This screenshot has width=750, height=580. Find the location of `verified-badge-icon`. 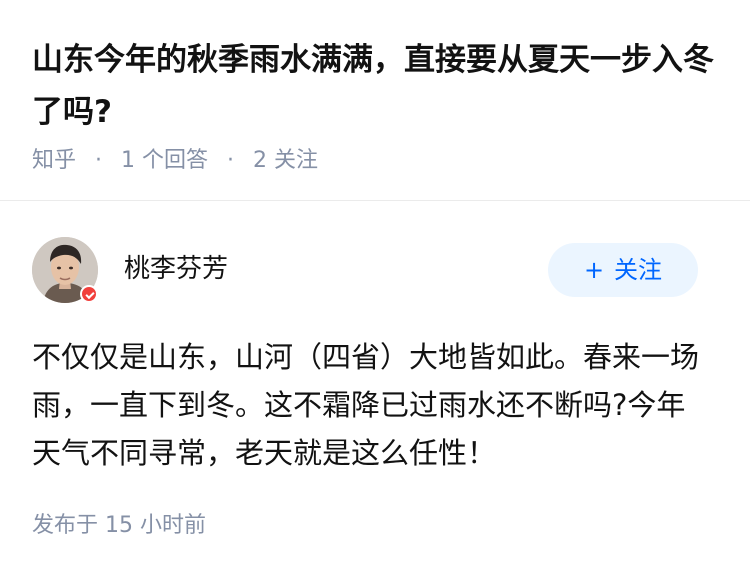

verified-badge-icon is located at coordinates (89, 294).